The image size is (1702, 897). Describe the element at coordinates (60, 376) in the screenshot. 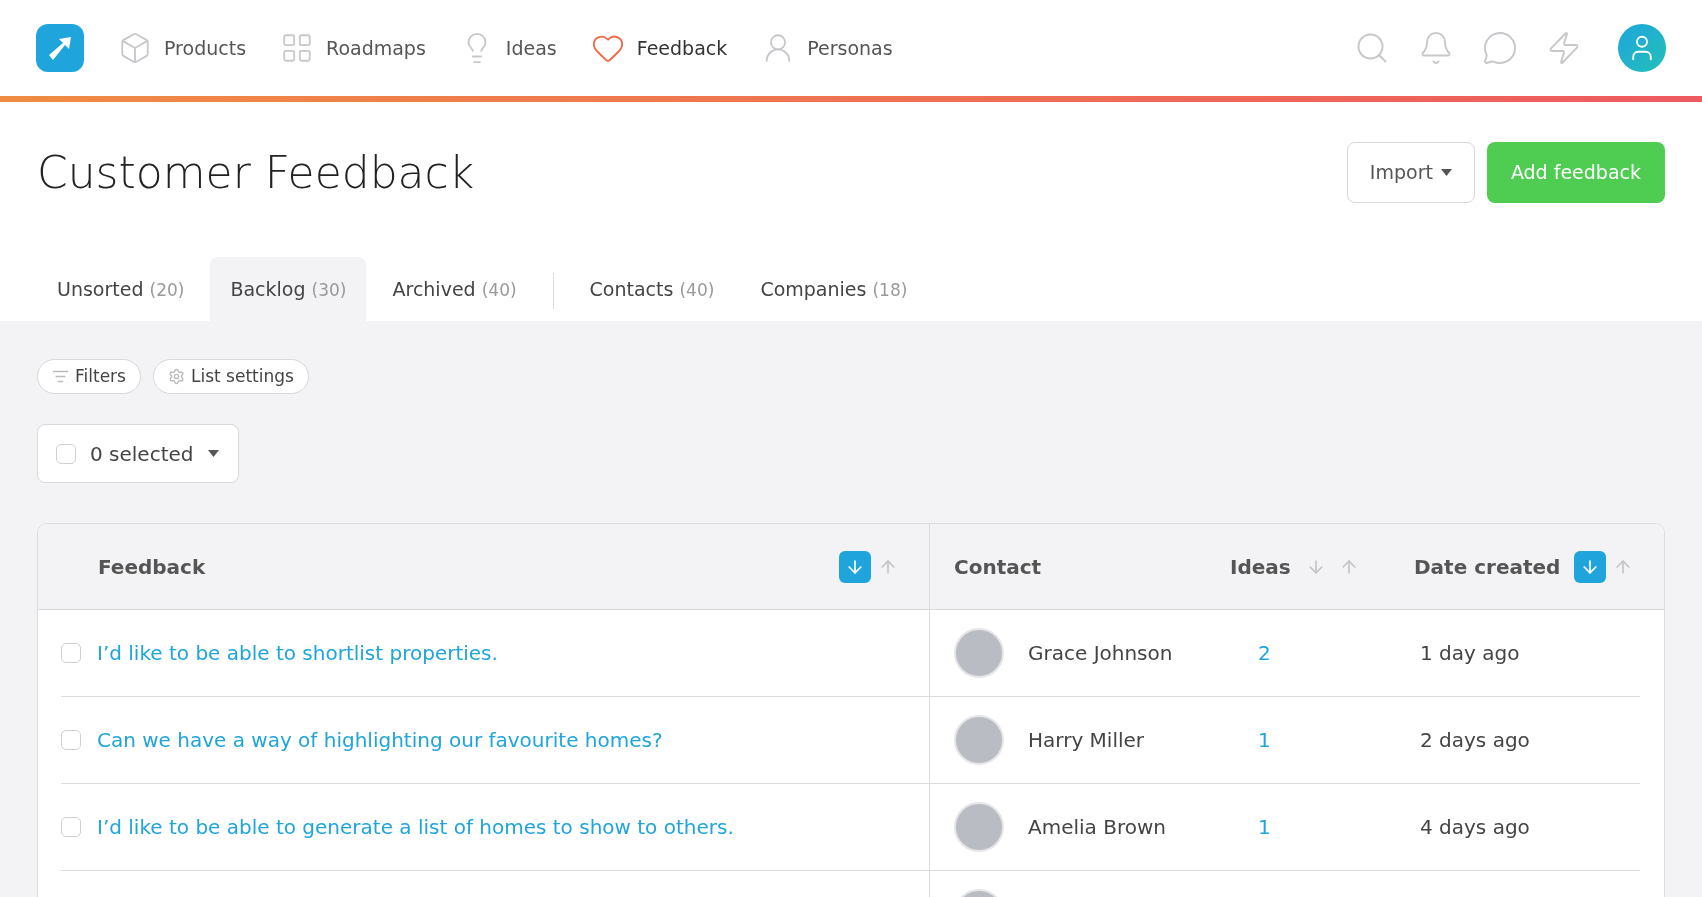

I see `filter-icon` at that location.